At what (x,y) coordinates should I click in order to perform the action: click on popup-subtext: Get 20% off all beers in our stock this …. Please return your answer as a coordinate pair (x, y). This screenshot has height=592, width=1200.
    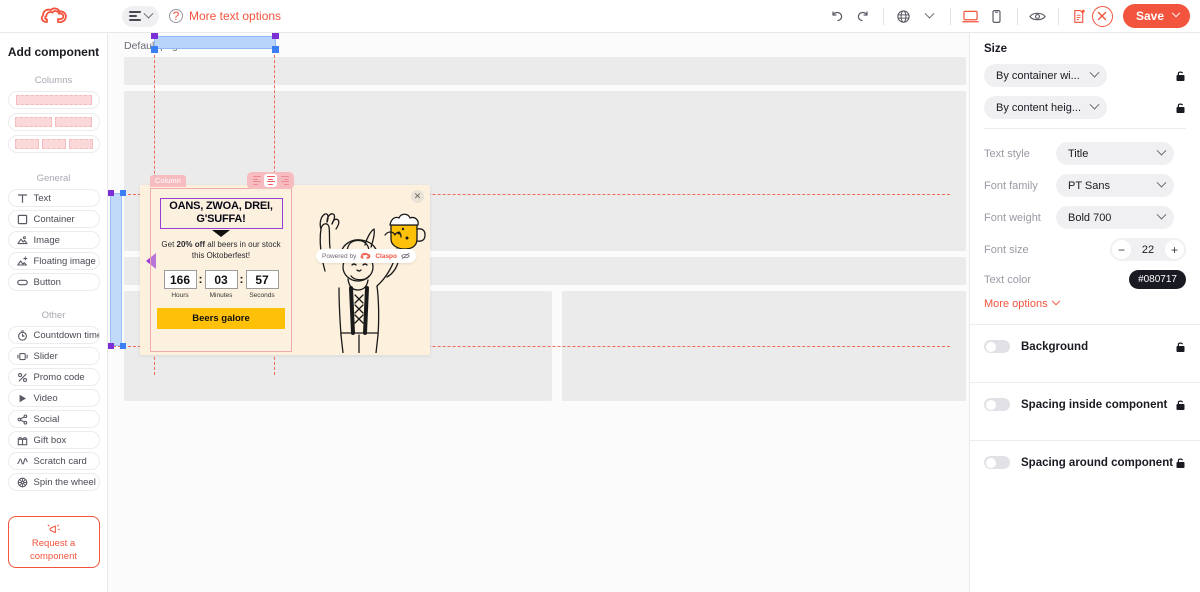
    Looking at the image, I should click on (221, 250).